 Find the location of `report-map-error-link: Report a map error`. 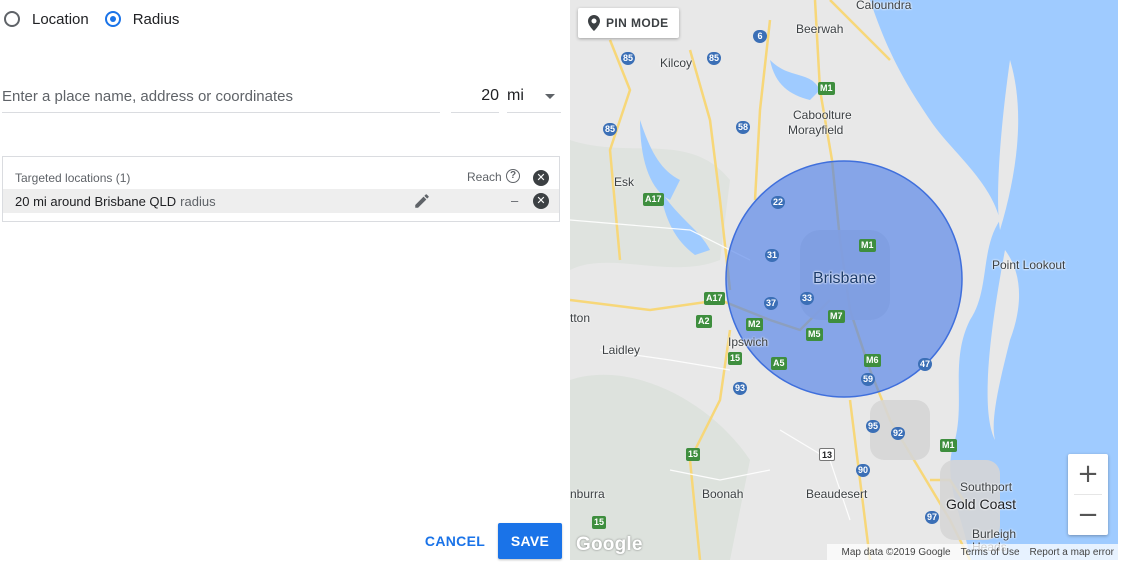

report-map-error-link: Report a map error is located at coordinates (1072, 552).